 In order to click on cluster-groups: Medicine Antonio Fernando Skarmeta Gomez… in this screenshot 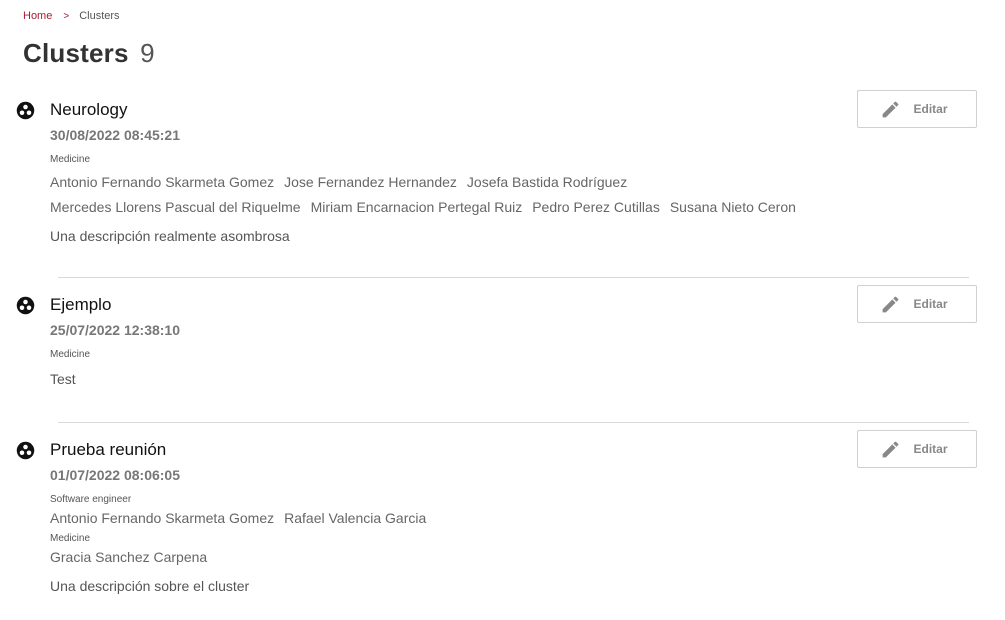, I will do `click(445, 199)`.